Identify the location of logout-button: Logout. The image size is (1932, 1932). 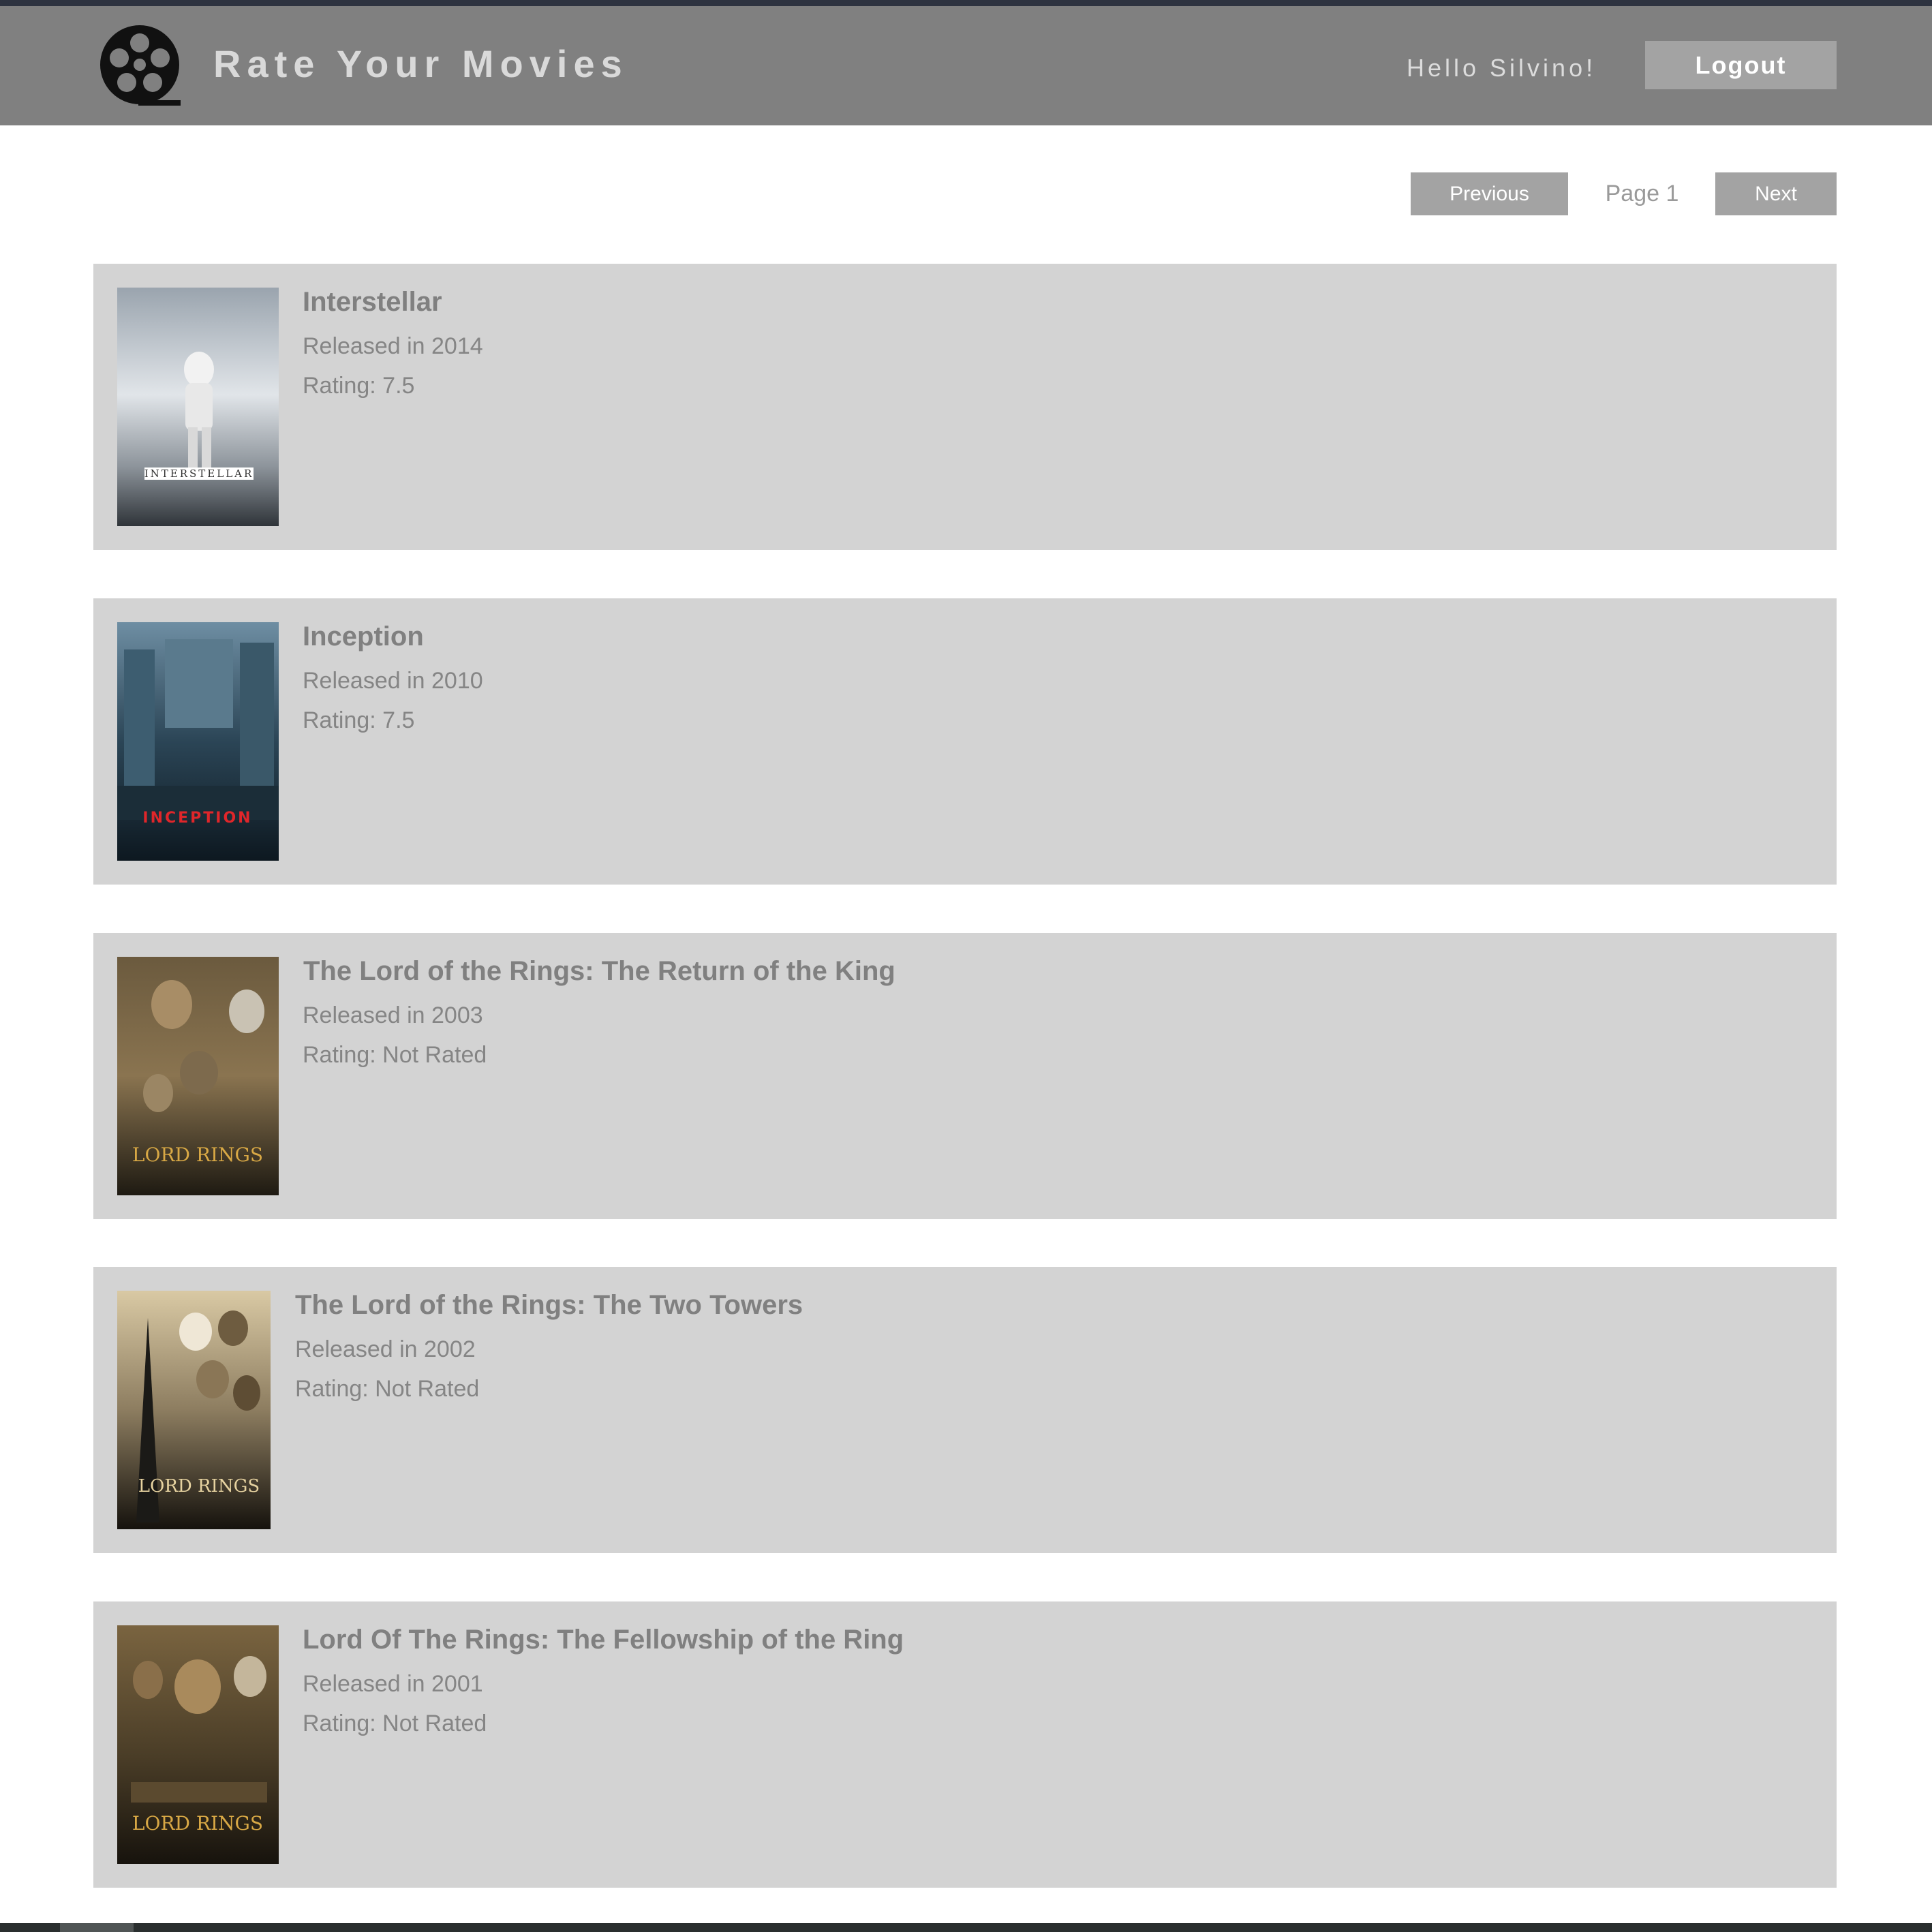
(1741, 65).